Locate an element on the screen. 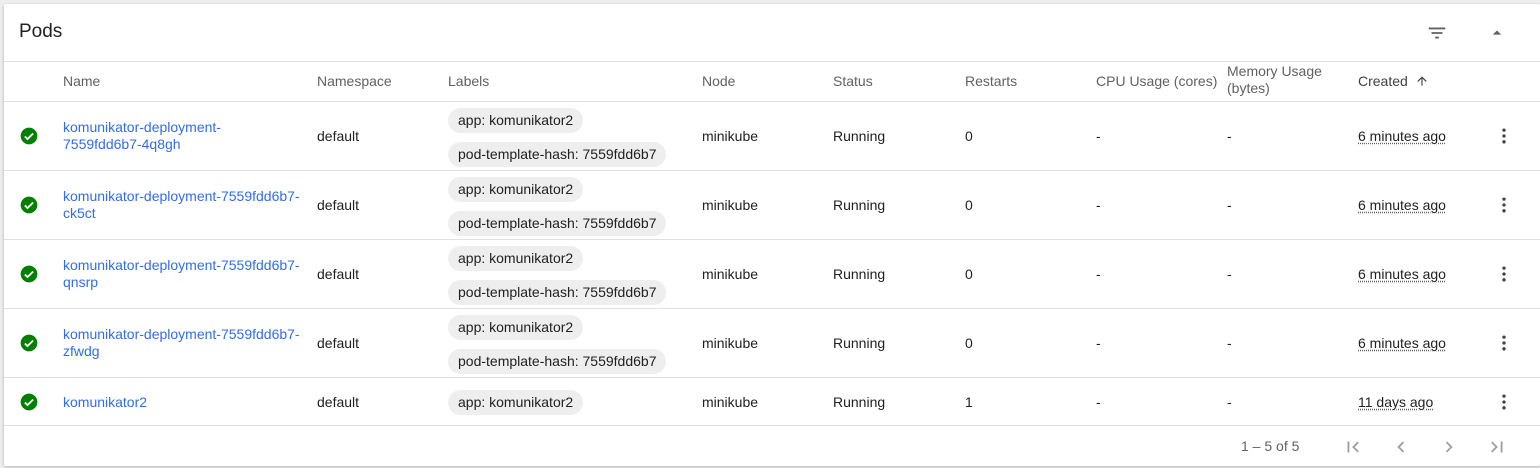 This screenshot has width=1540, height=468. last-page-icon is located at coordinates (1497, 447).